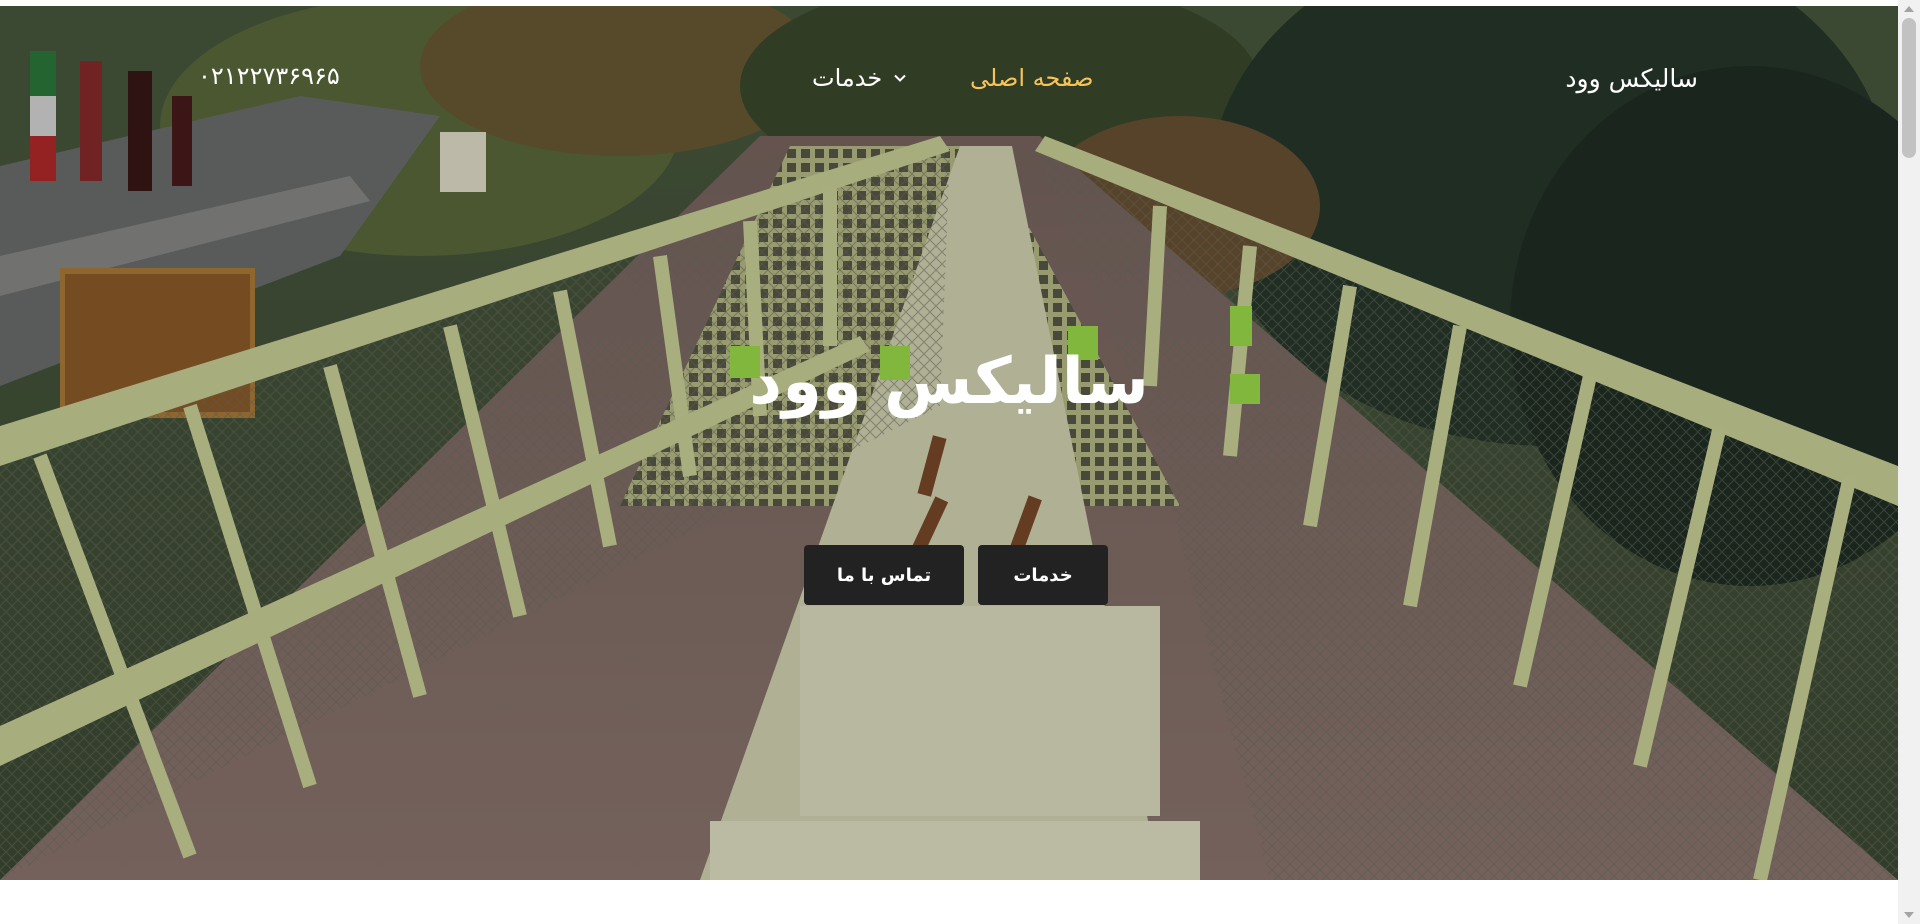 Image resolution: width=1920 pixels, height=924 pixels. I want to click on nav-home-link: صفحه اصلی, so click(1032, 78).